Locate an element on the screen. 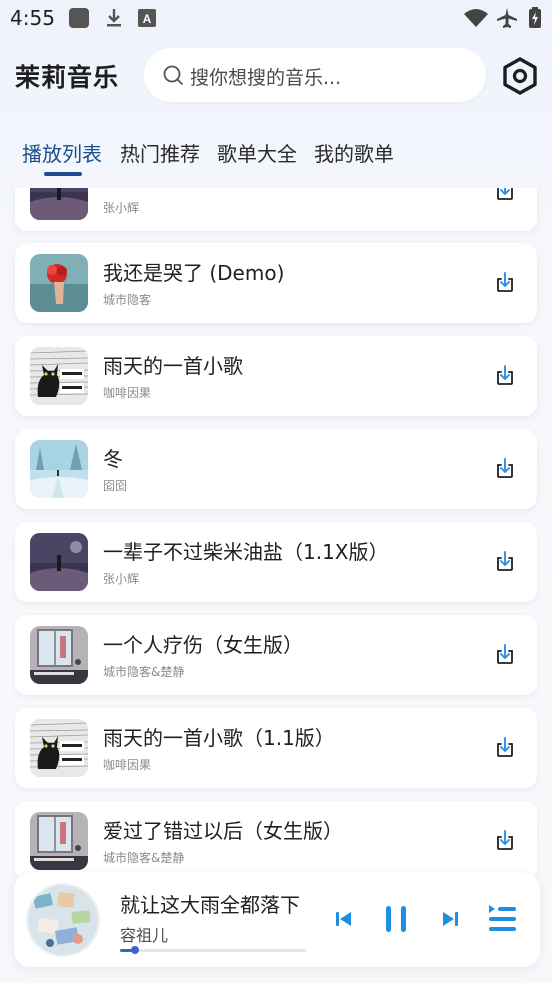 The width and height of the screenshot is (552, 983). app-title: 茉莉音乐 is located at coordinates (67, 77).